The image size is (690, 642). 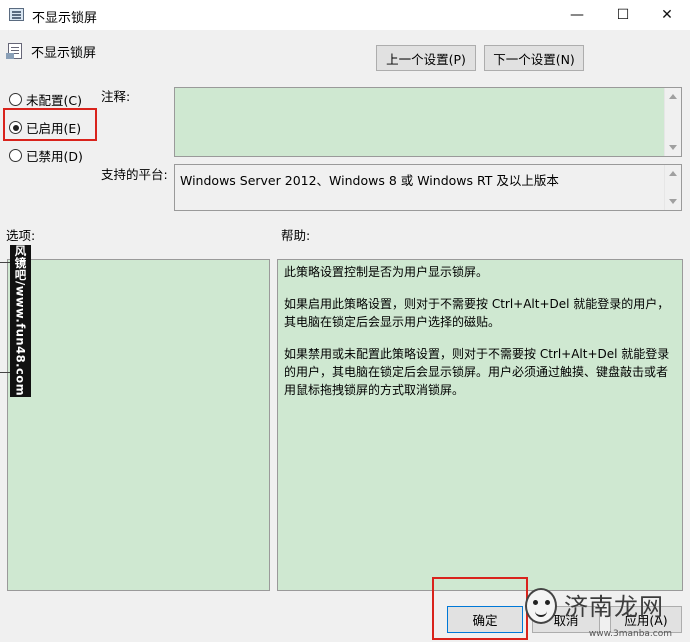 What do you see at coordinates (116, 96) in the screenshot?
I see `comment-label: 注释:` at bounding box center [116, 96].